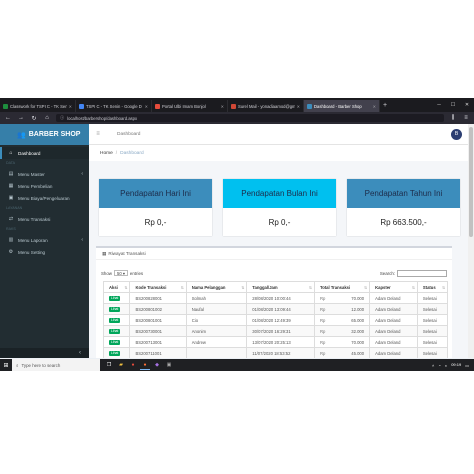  What do you see at coordinates (385, 106) in the screenshot?
I see `new-tab-button: +` at bounding box center [385, 106].